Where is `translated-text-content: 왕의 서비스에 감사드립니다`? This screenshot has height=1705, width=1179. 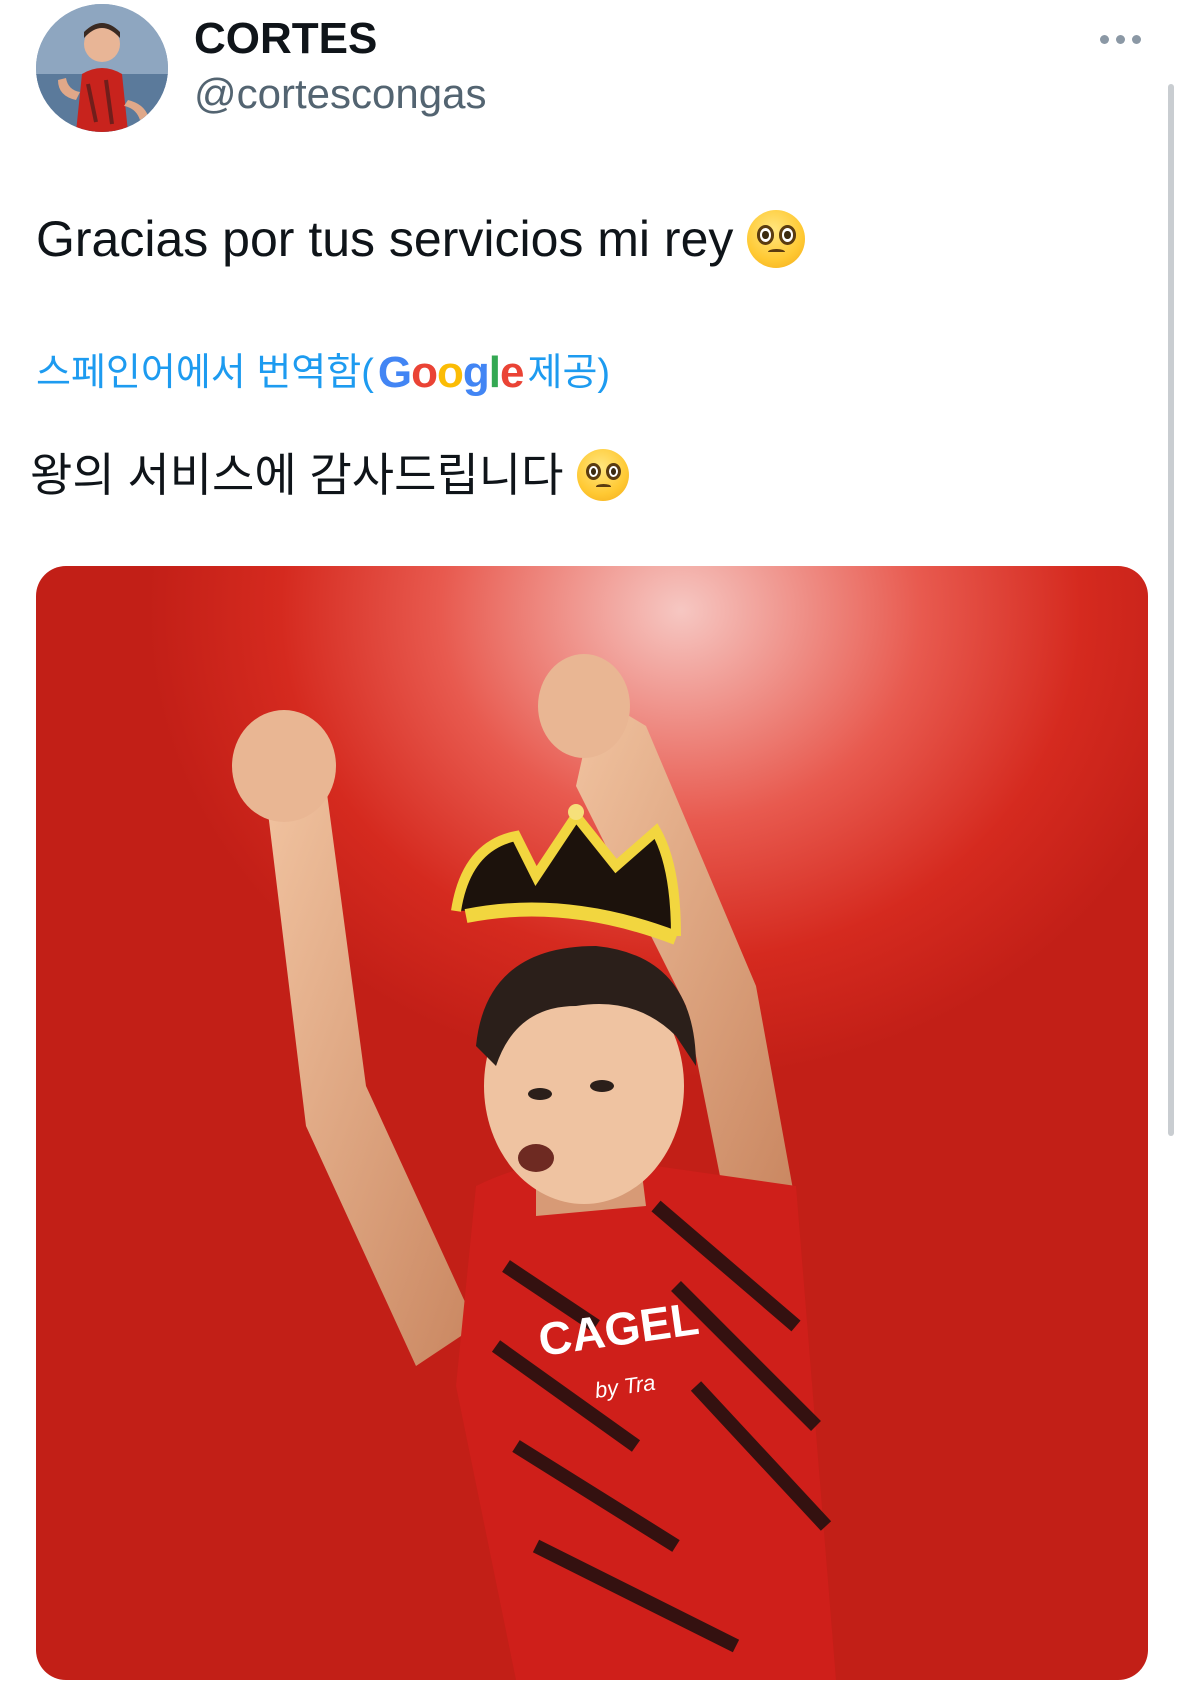
translated-text-content: 왕의 서비스에 감사드립니다 is located at coordinates (297, 475).